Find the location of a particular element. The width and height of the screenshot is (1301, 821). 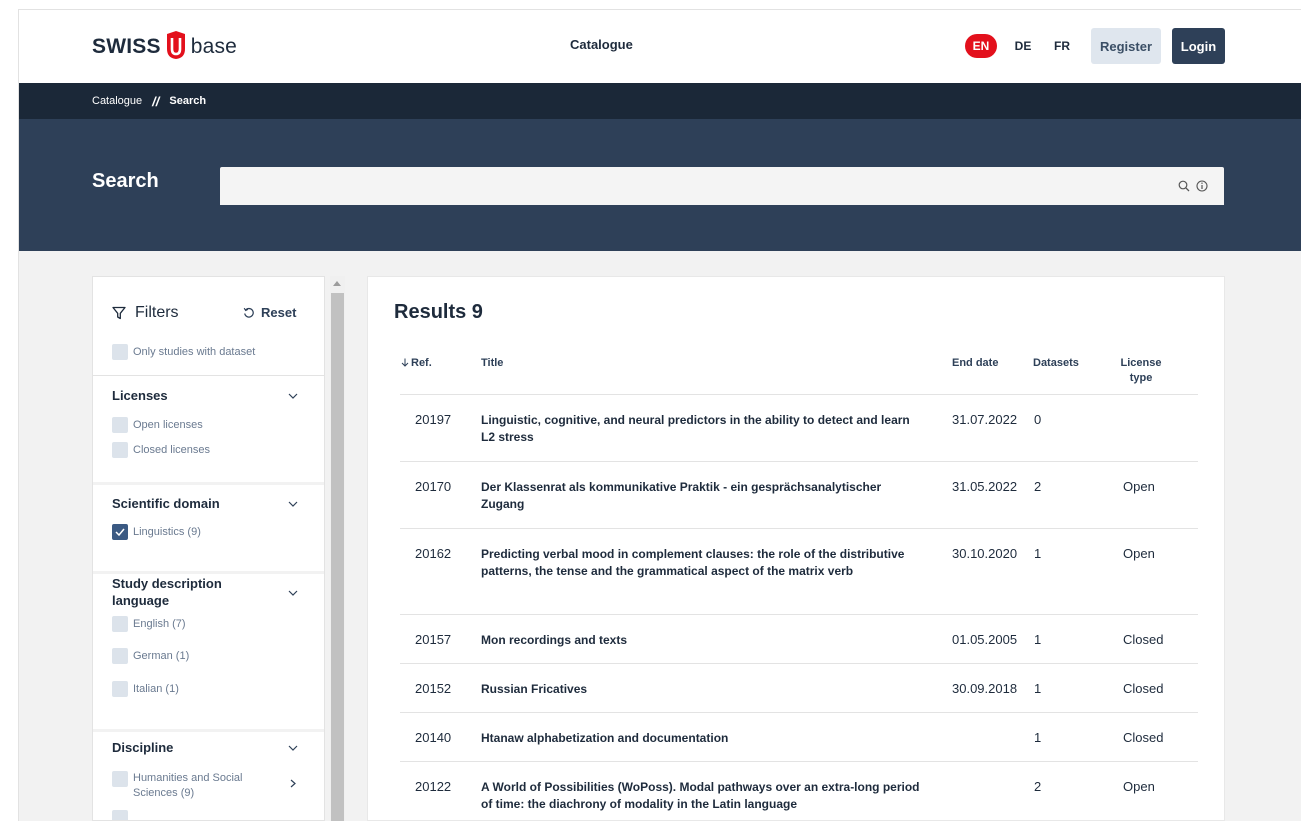

checkmark-icon is located at coordinates (120, 532).